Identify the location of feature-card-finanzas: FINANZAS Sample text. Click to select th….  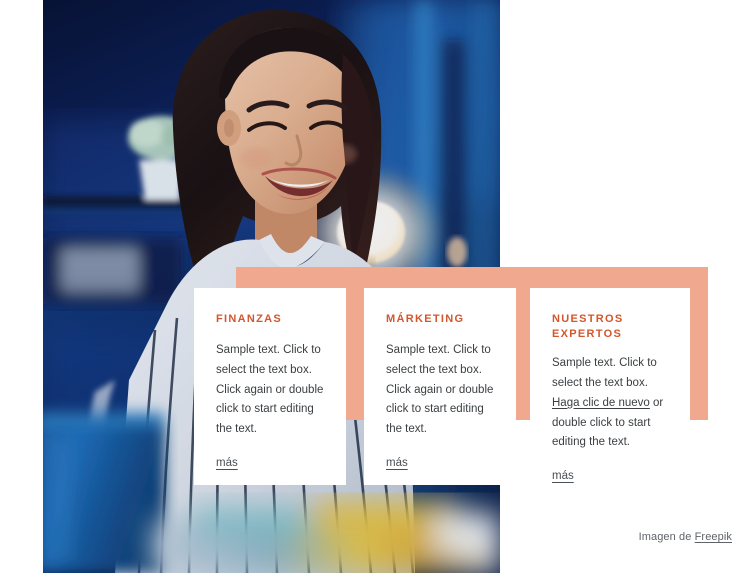
(270, 386).